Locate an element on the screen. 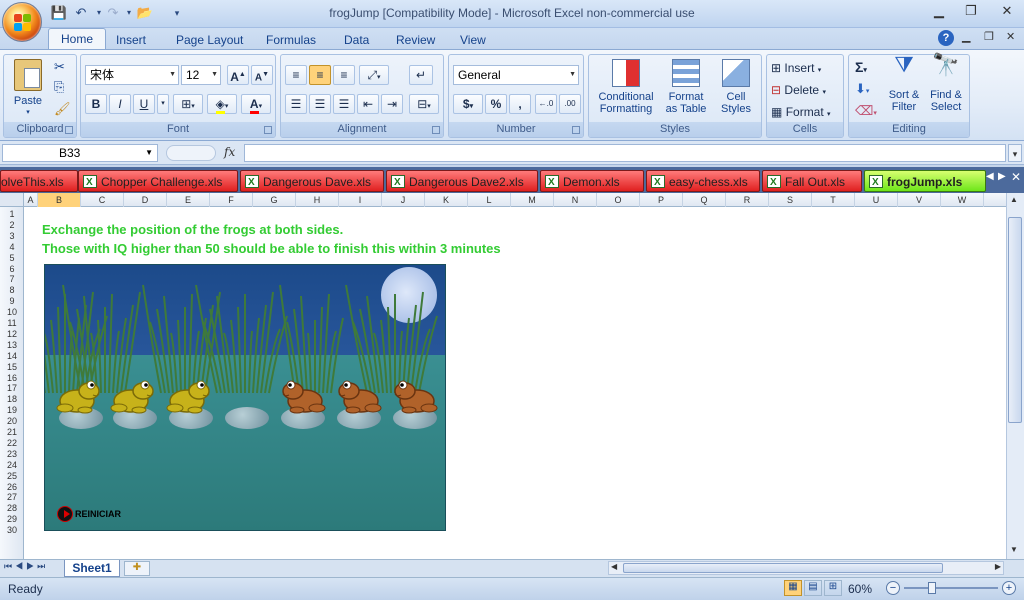  column-header: E is located at coordinates (188, 200).